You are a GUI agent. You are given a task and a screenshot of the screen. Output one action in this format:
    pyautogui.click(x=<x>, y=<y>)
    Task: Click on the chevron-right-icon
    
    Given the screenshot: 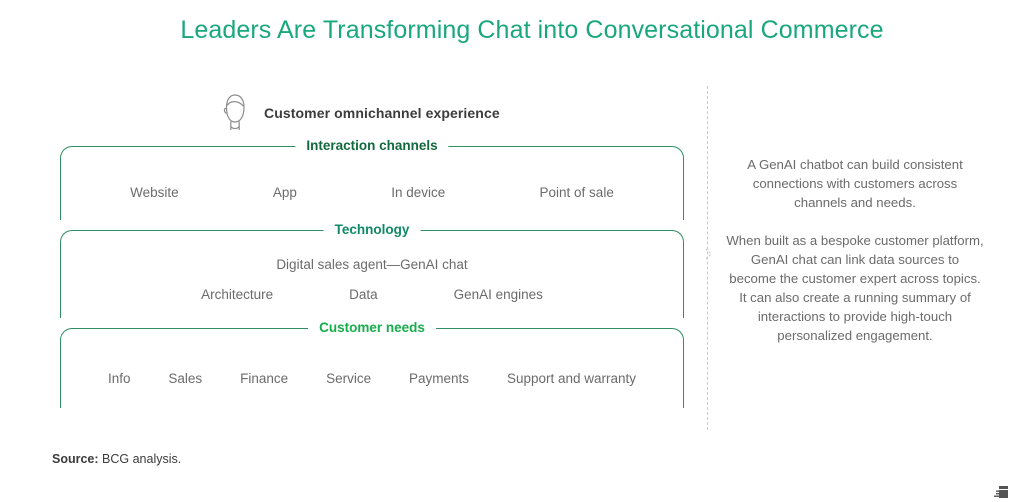 What is the action you would take?
    pyautogui.click(x=708, y=254)
    